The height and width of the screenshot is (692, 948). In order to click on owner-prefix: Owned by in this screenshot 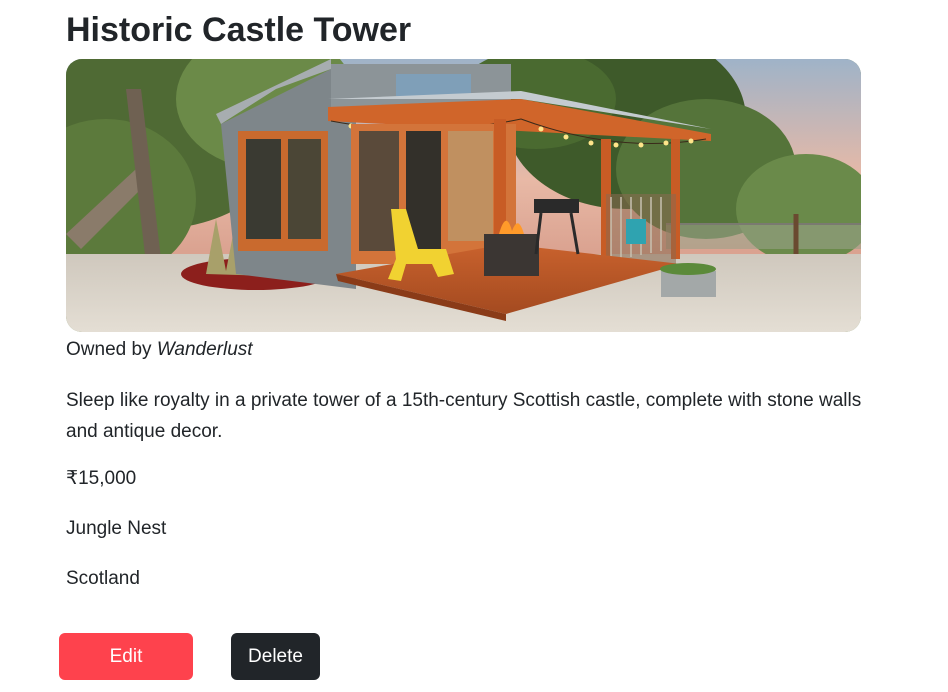, I will do `click(111, 349)`.